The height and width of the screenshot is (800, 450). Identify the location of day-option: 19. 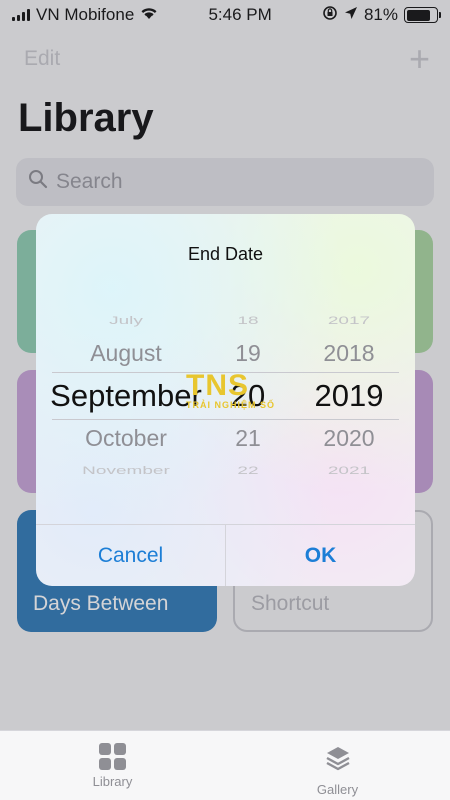
(248, 353).